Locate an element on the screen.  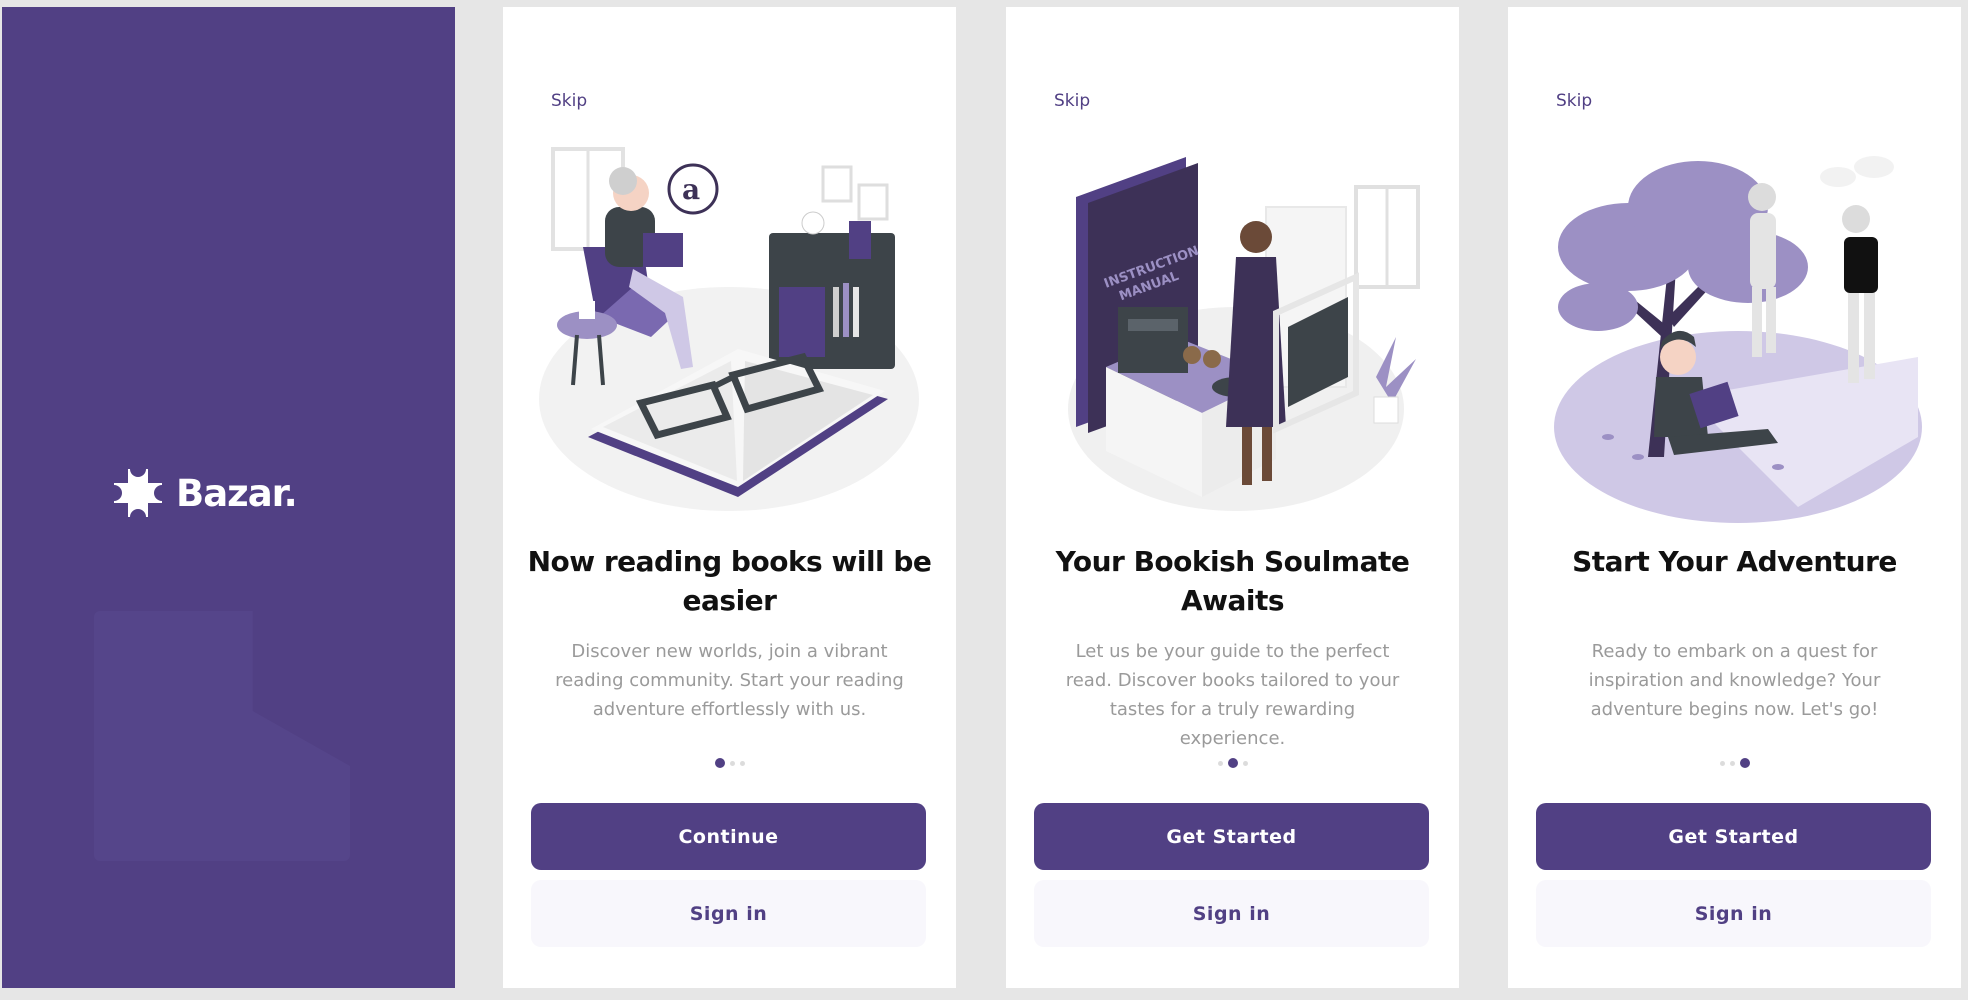
adventure-illustration is located at coordinates (1738, 339).